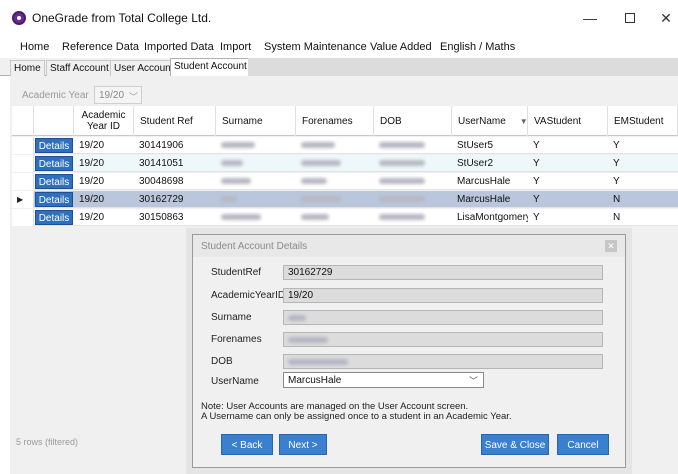 The height and width of the screenshot is (474, 678). What do you see at coordinates (175, 121) in the screenshot?
I see `column-student-ref: Student Ref` at bounding box center [175, 121].